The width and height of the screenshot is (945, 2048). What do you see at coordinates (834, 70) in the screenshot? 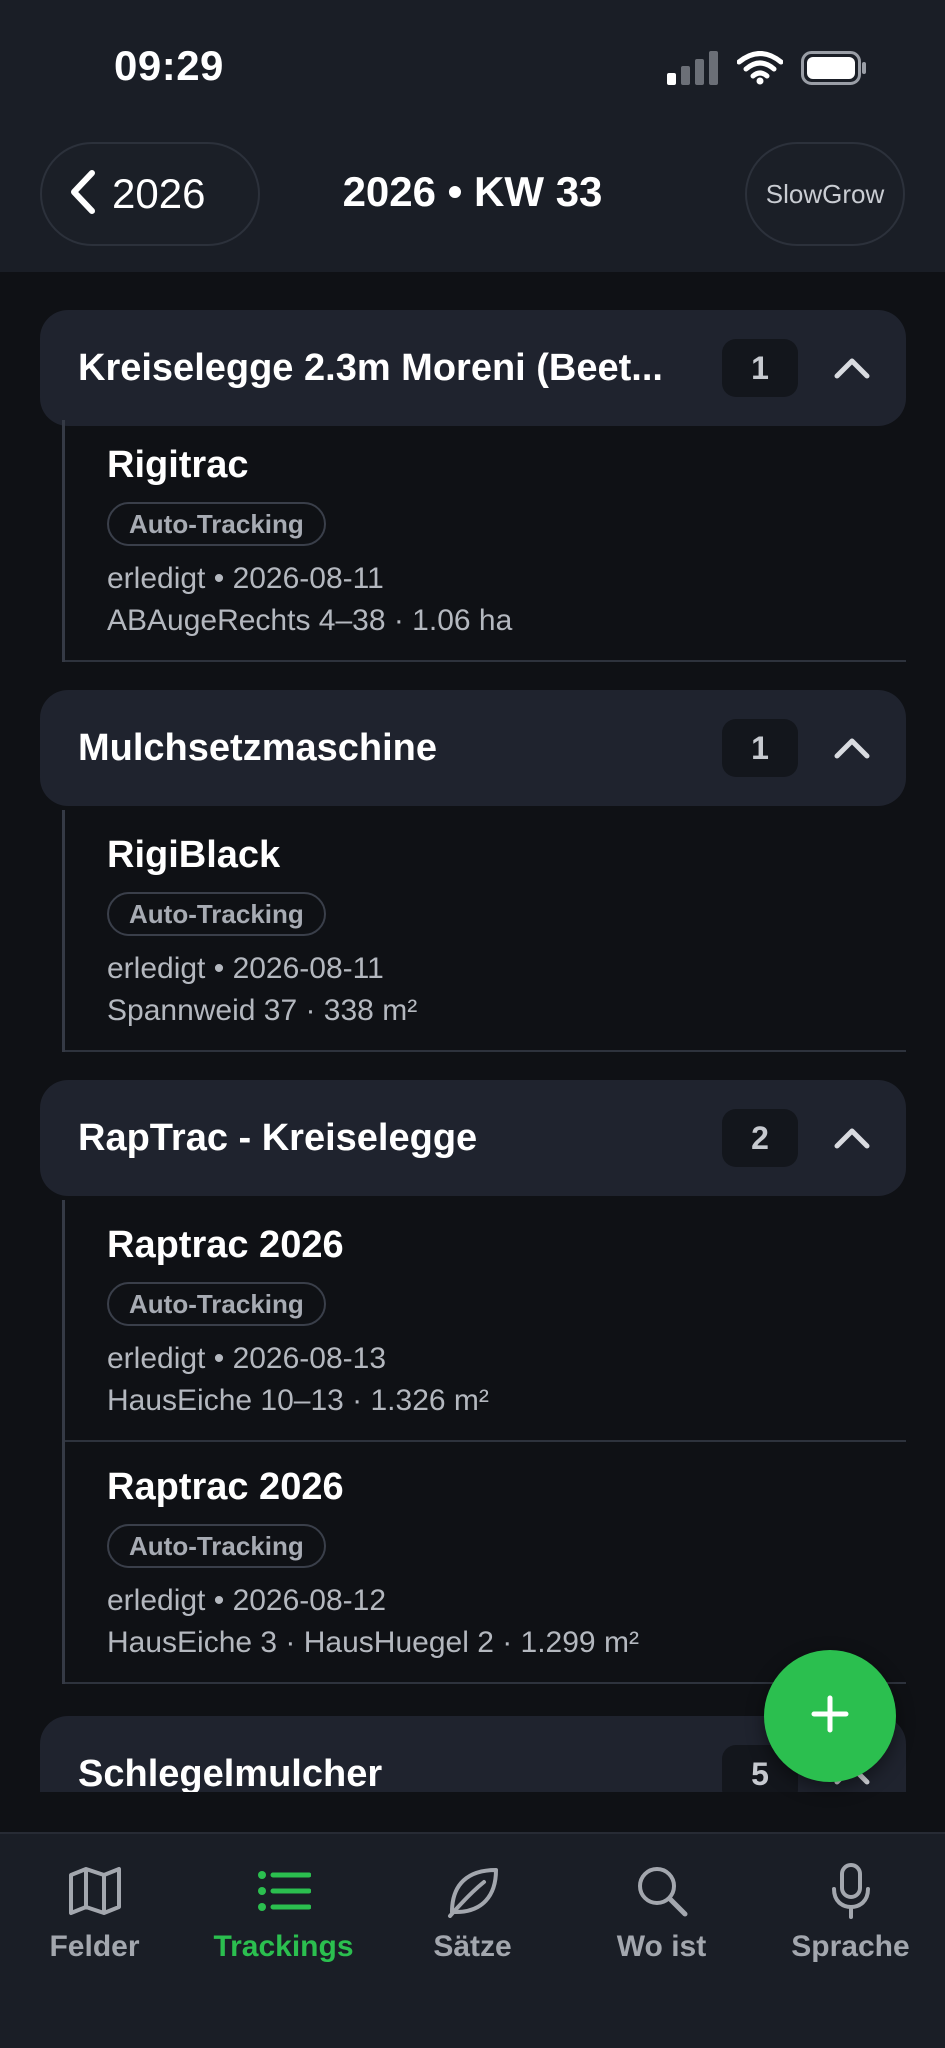
I see `battery-icon` at bounding box center [834, 70].